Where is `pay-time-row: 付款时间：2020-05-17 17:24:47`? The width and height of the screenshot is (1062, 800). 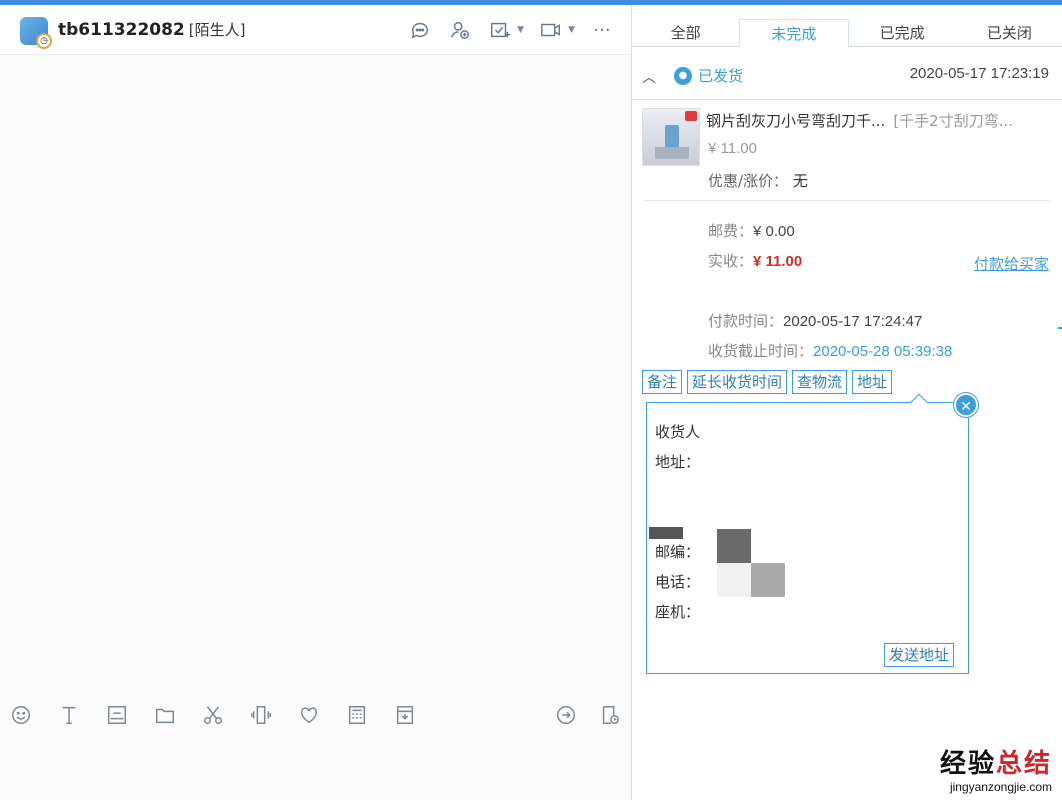
pay-time-row: 付款时间：2020-05-17 17:24:47 is located at coordinates (815, 320).